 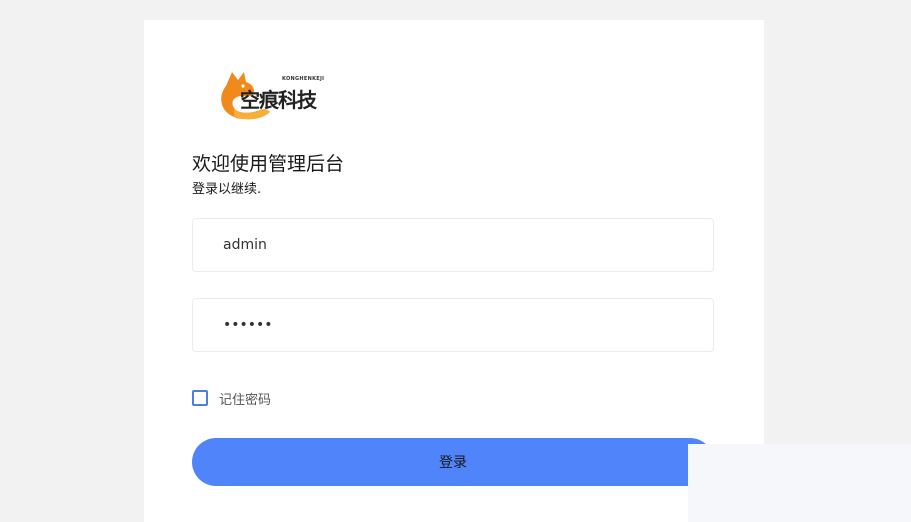 I want to click on page-subtitle: 登录以继续., so click(x=227, y=189).